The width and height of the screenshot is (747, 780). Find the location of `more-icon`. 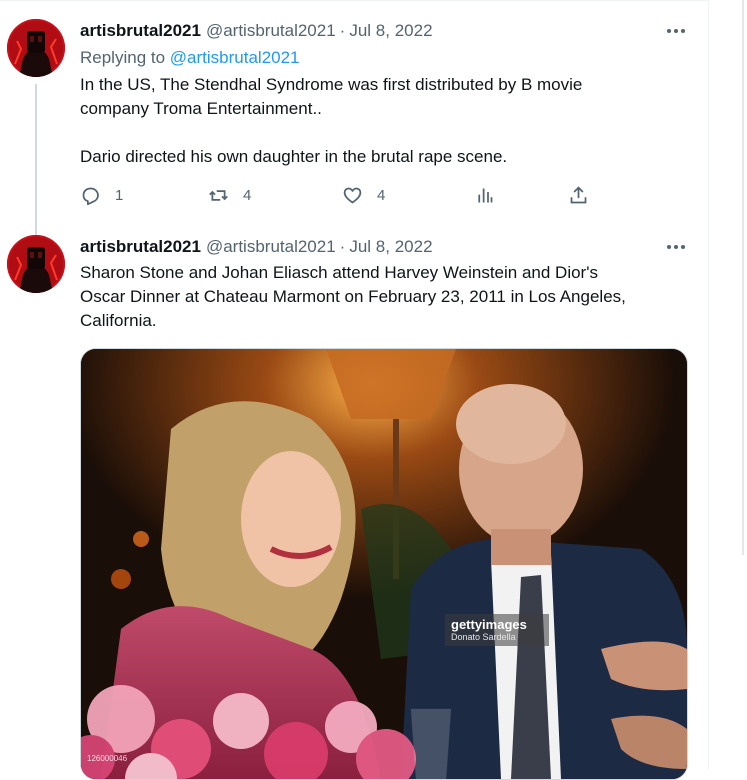

more-icon is located at coordinates (676, 247).